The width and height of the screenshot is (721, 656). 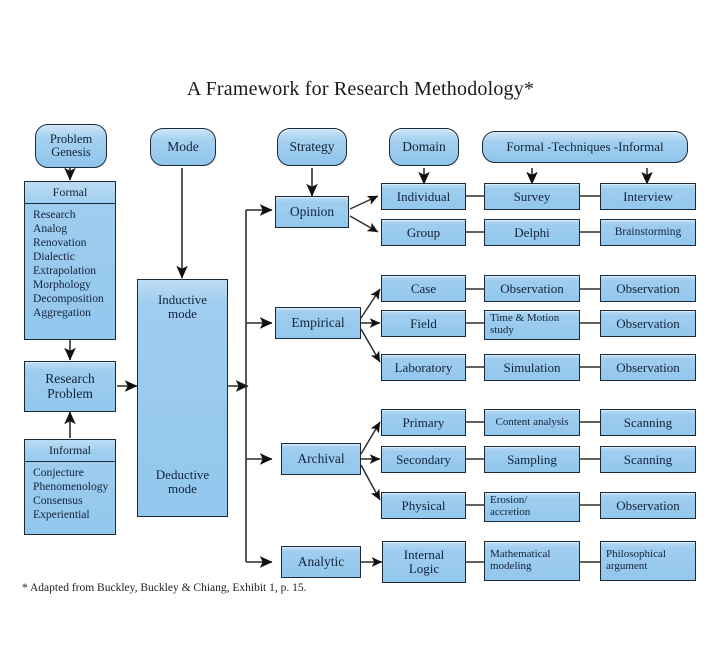 I want to click on page-title: A Framework for Research Methodology*, so click(x=360, y=89).